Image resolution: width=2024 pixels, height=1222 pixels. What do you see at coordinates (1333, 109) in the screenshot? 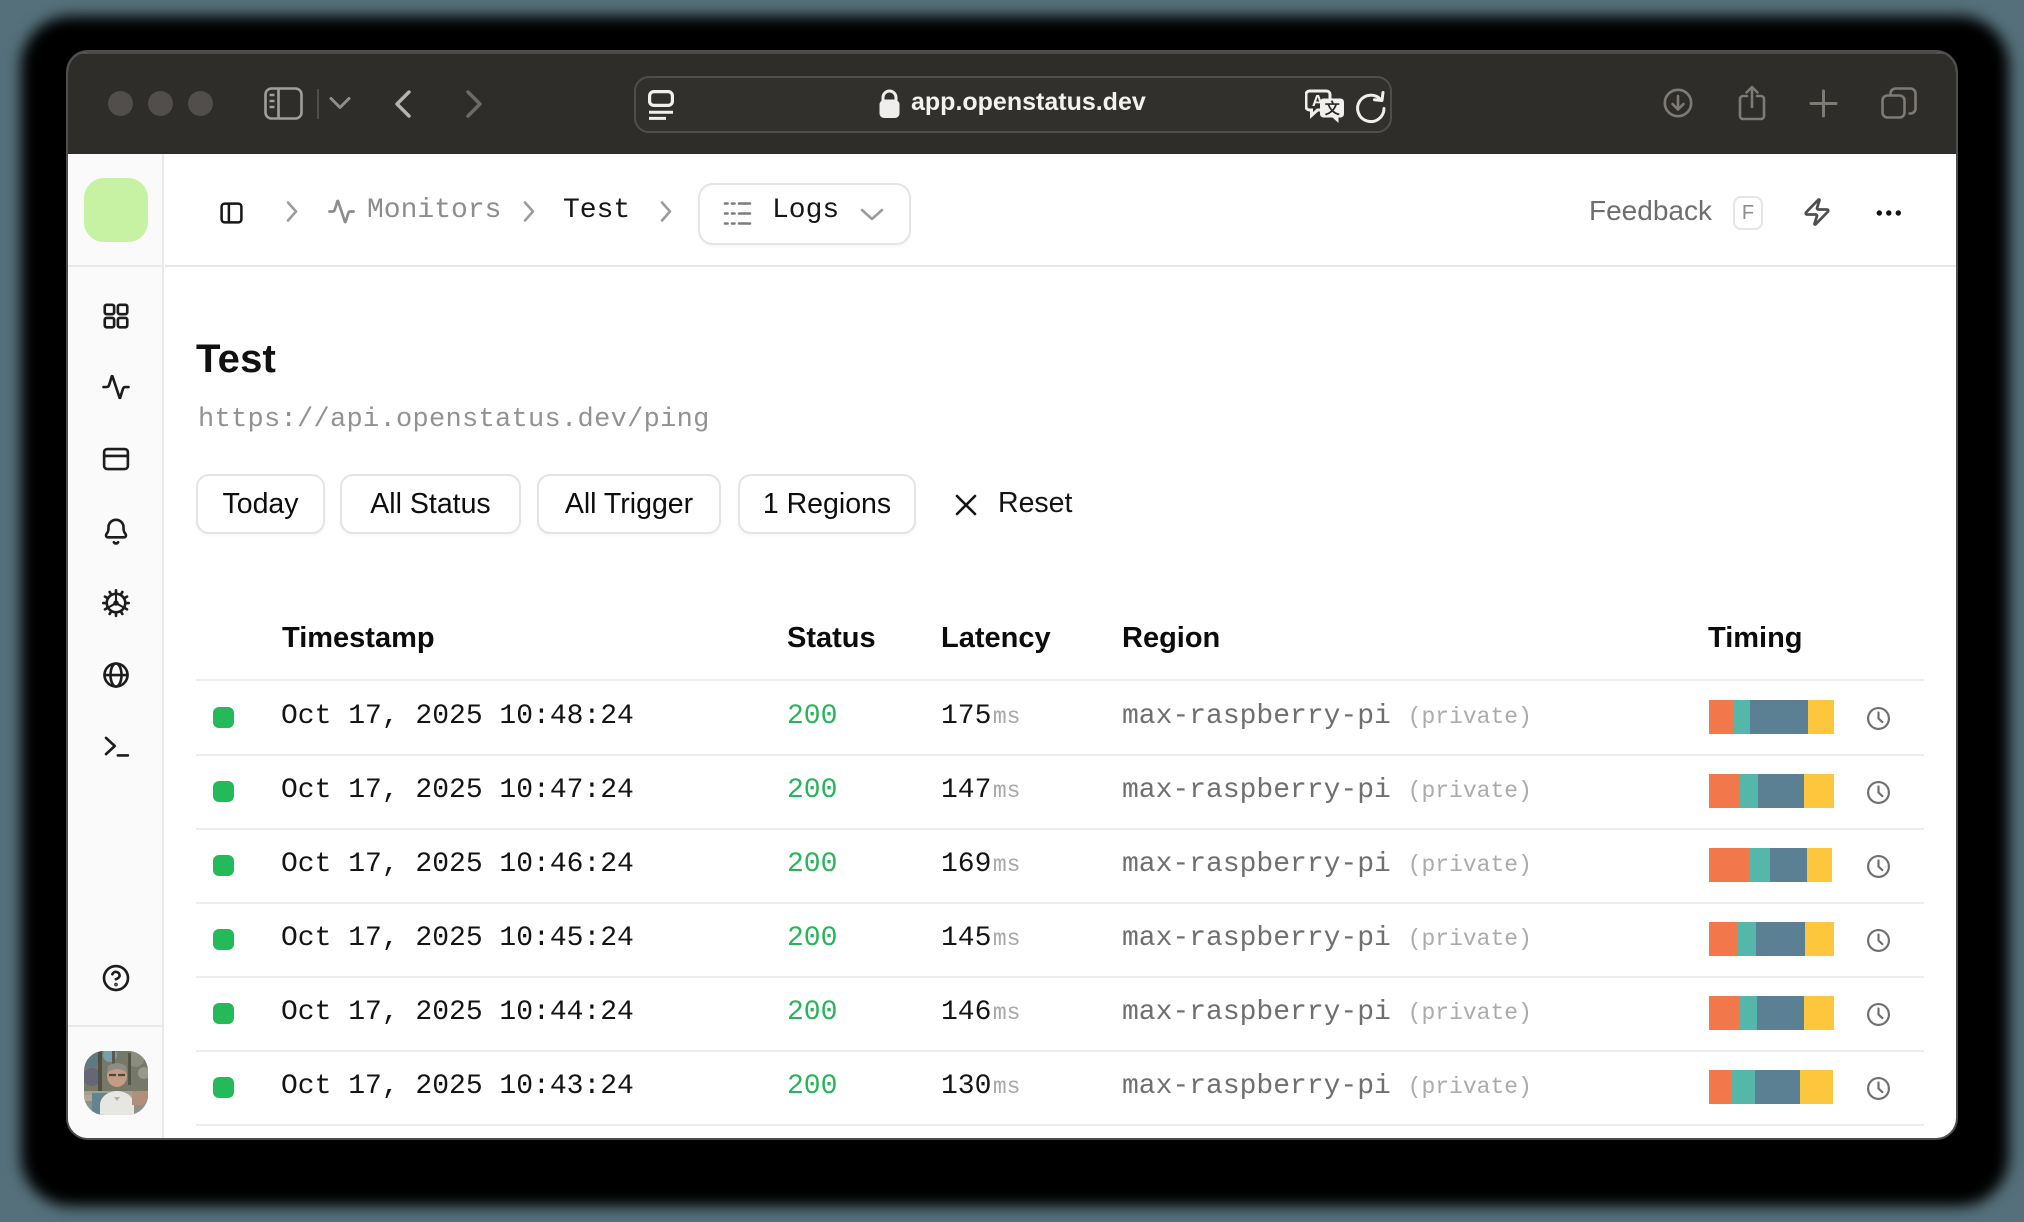
I see `svg-text: 文` at bounding box center [1333, 109].